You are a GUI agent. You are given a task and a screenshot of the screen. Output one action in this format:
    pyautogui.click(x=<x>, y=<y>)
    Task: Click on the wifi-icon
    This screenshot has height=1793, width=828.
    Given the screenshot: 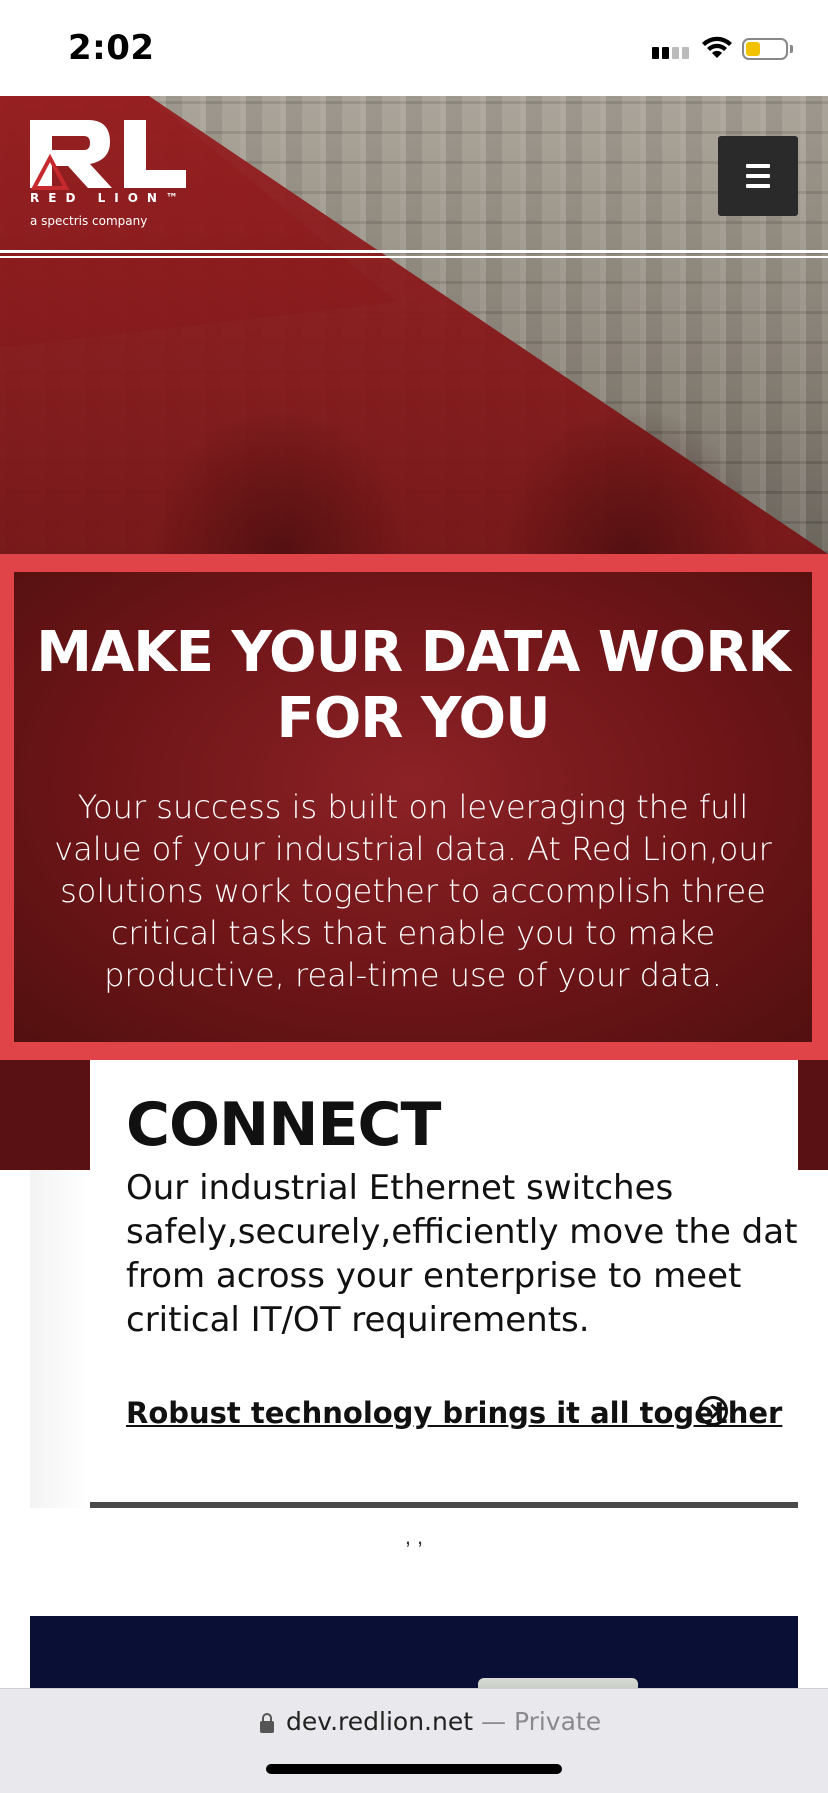 What is the action you would take?
    pyautogui.click(x=717, y=47)
    